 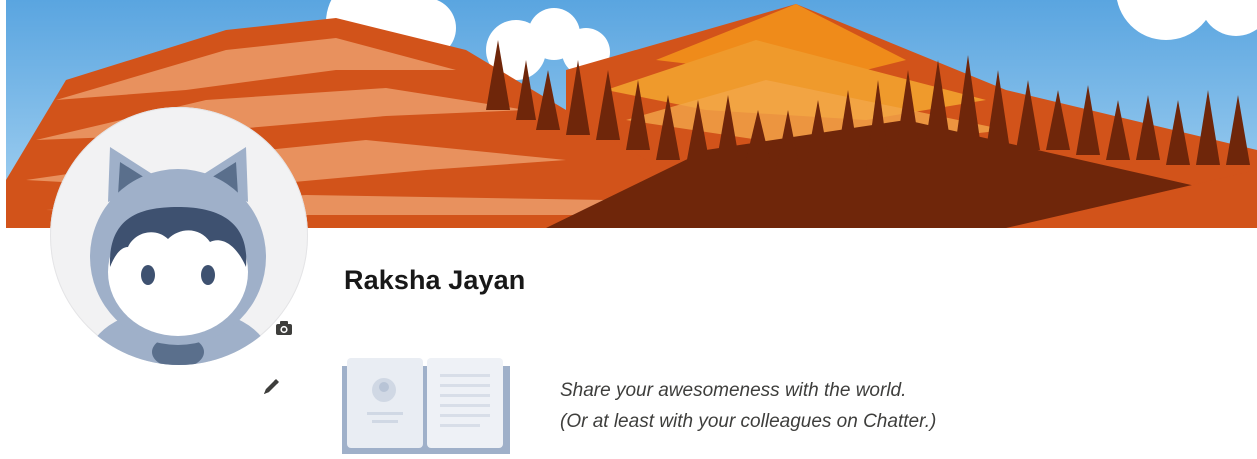 What do you see at coordinates (733, 390) in the screenshot?
I see `tagline-line-1: Share your awesomeness with the world.` at bounding box center [733, 390].